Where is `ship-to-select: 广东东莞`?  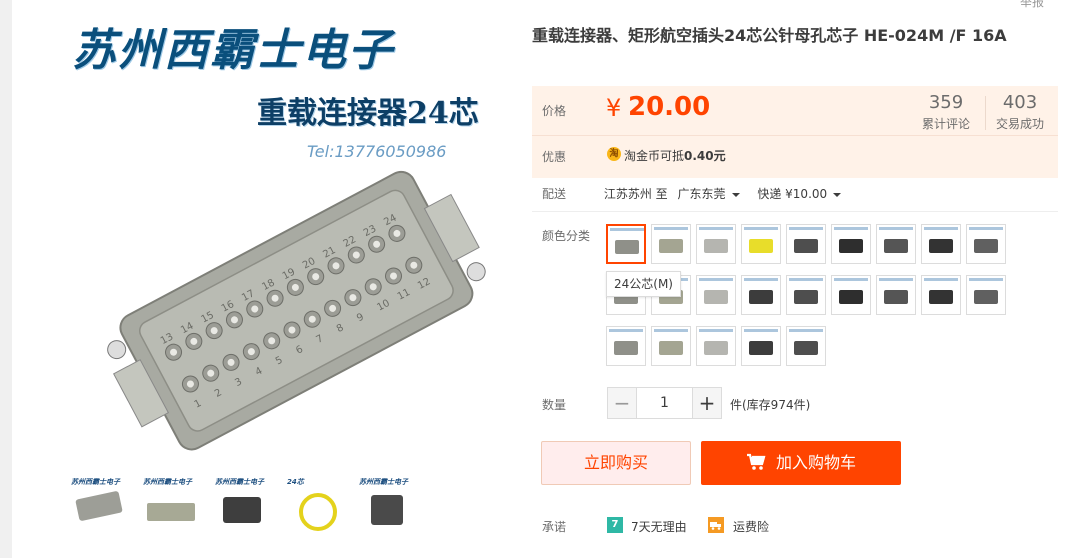 ship-to-select: 广东东莞 is located at coordinates (716, 194).